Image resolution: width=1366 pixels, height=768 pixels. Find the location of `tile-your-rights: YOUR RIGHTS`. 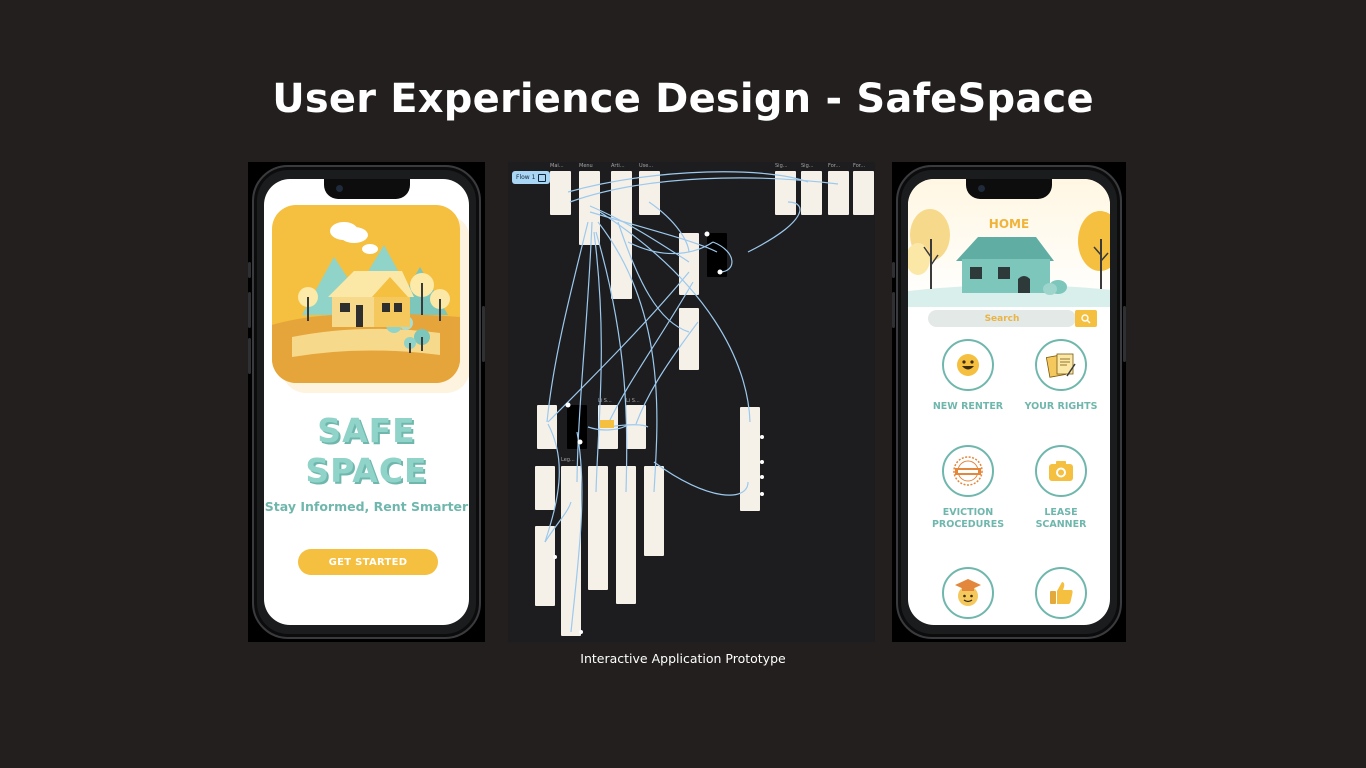

tile-your-rights: YOUR RIGHTS is located at coordinates (1061, 376).